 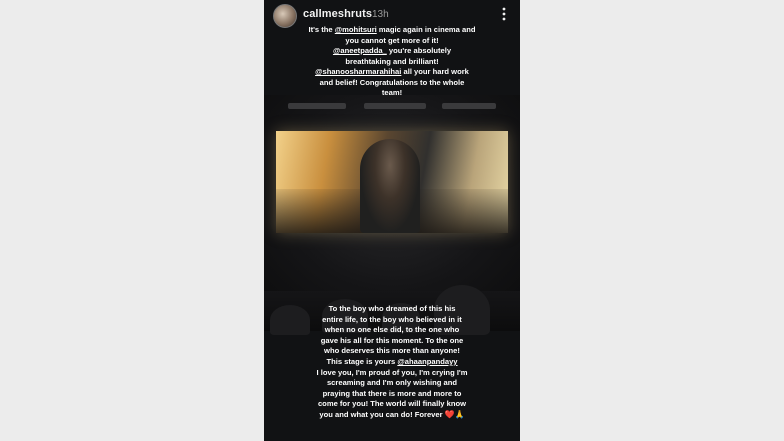 I want to click on caption-line: when no one else did, to the one who, so click(x=392, y=330).